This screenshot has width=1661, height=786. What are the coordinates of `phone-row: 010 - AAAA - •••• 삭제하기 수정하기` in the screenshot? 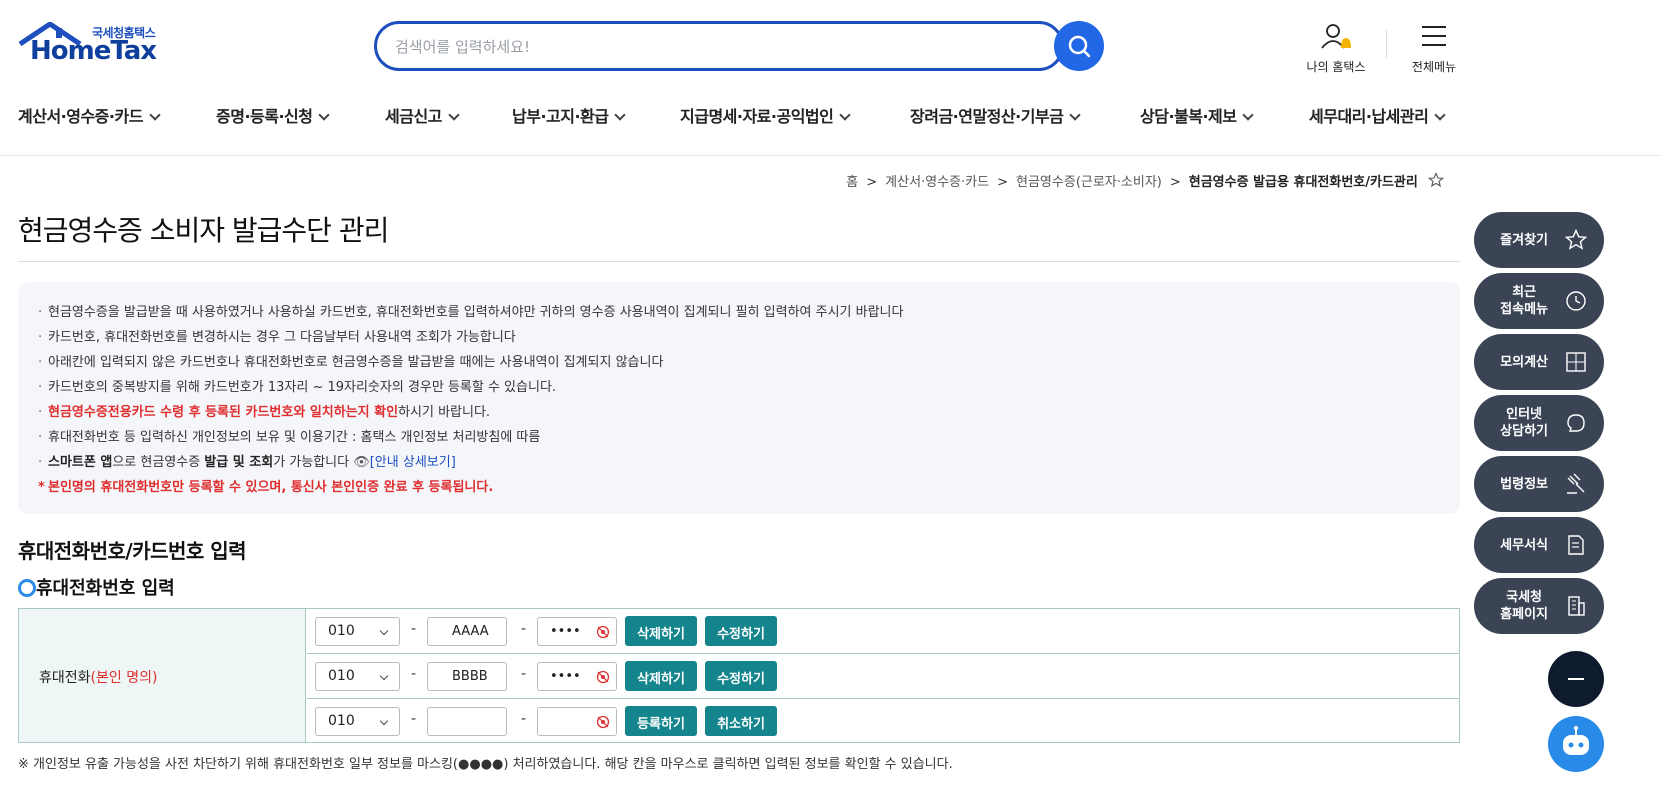 It's located at (883, 631).